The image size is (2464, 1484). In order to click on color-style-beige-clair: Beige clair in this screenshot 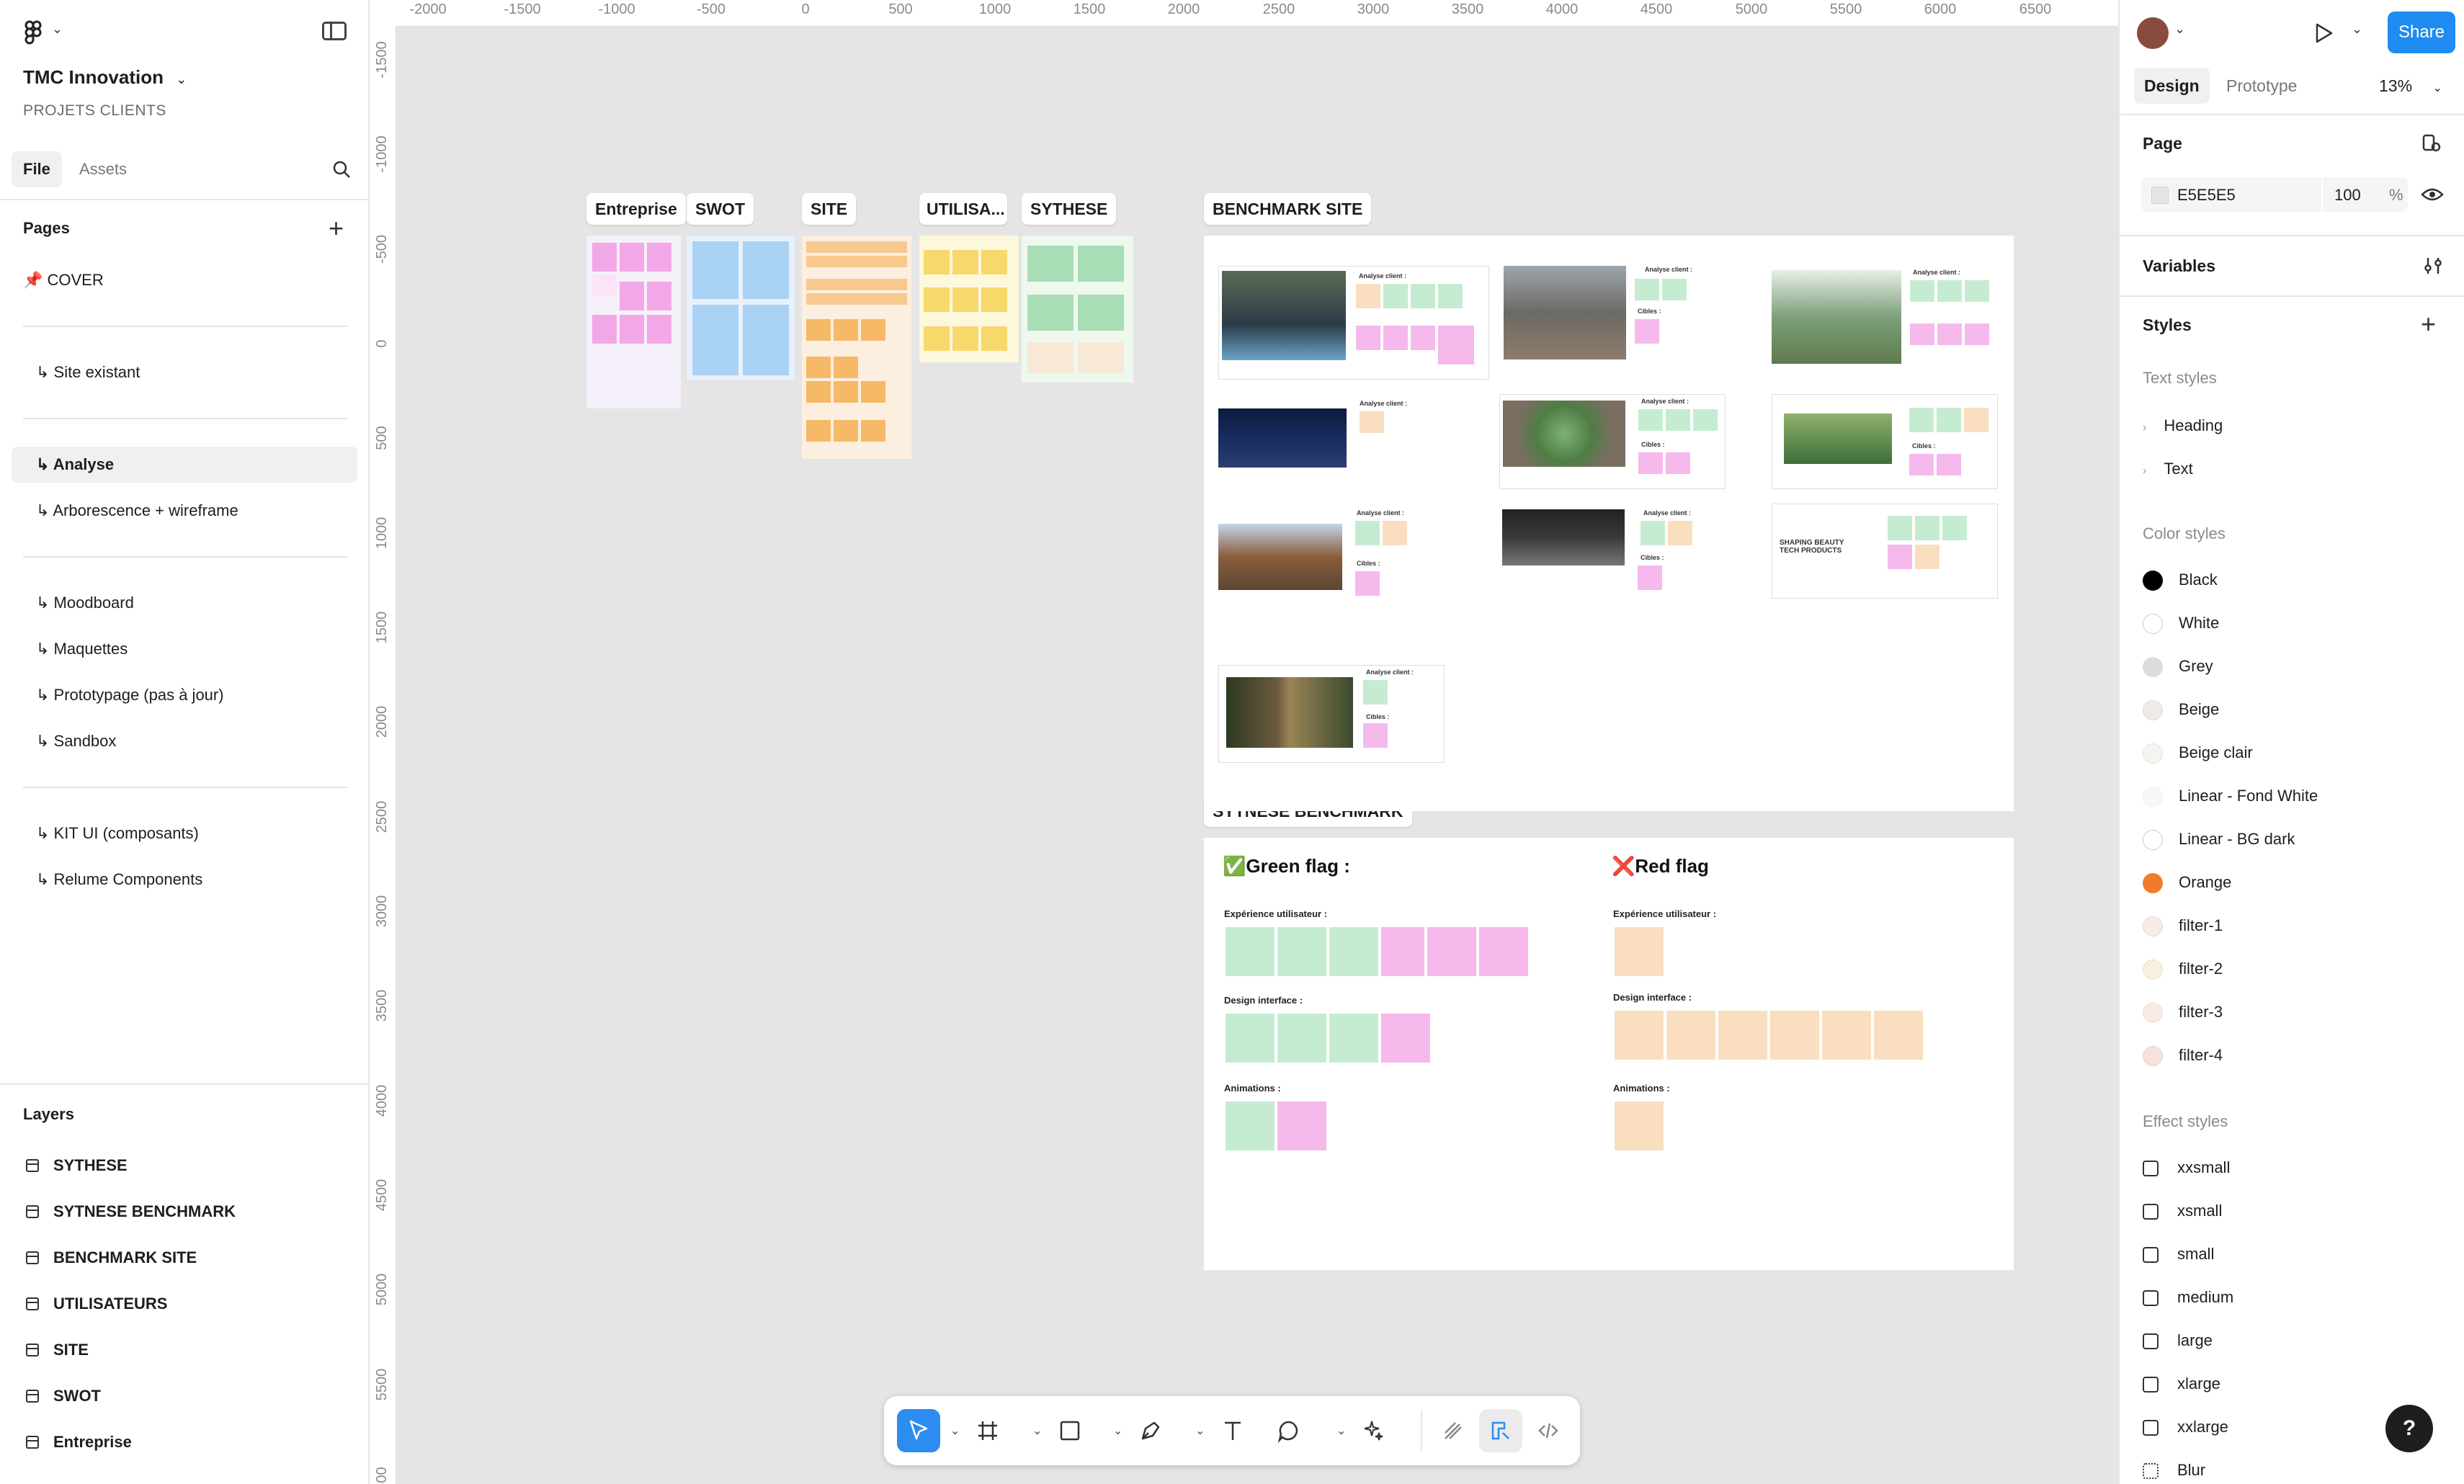, I will do `click(2198, 753)`.